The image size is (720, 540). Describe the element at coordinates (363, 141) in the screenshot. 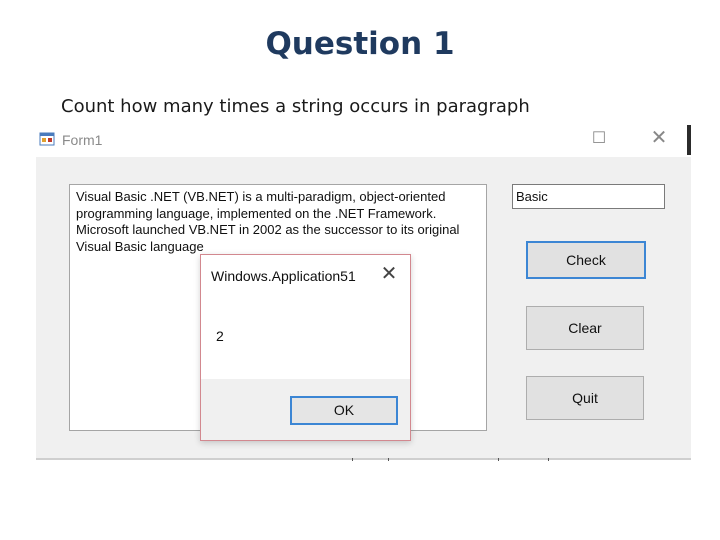

I see `form-titlebar: Form1 ☐ ✕` at that location.